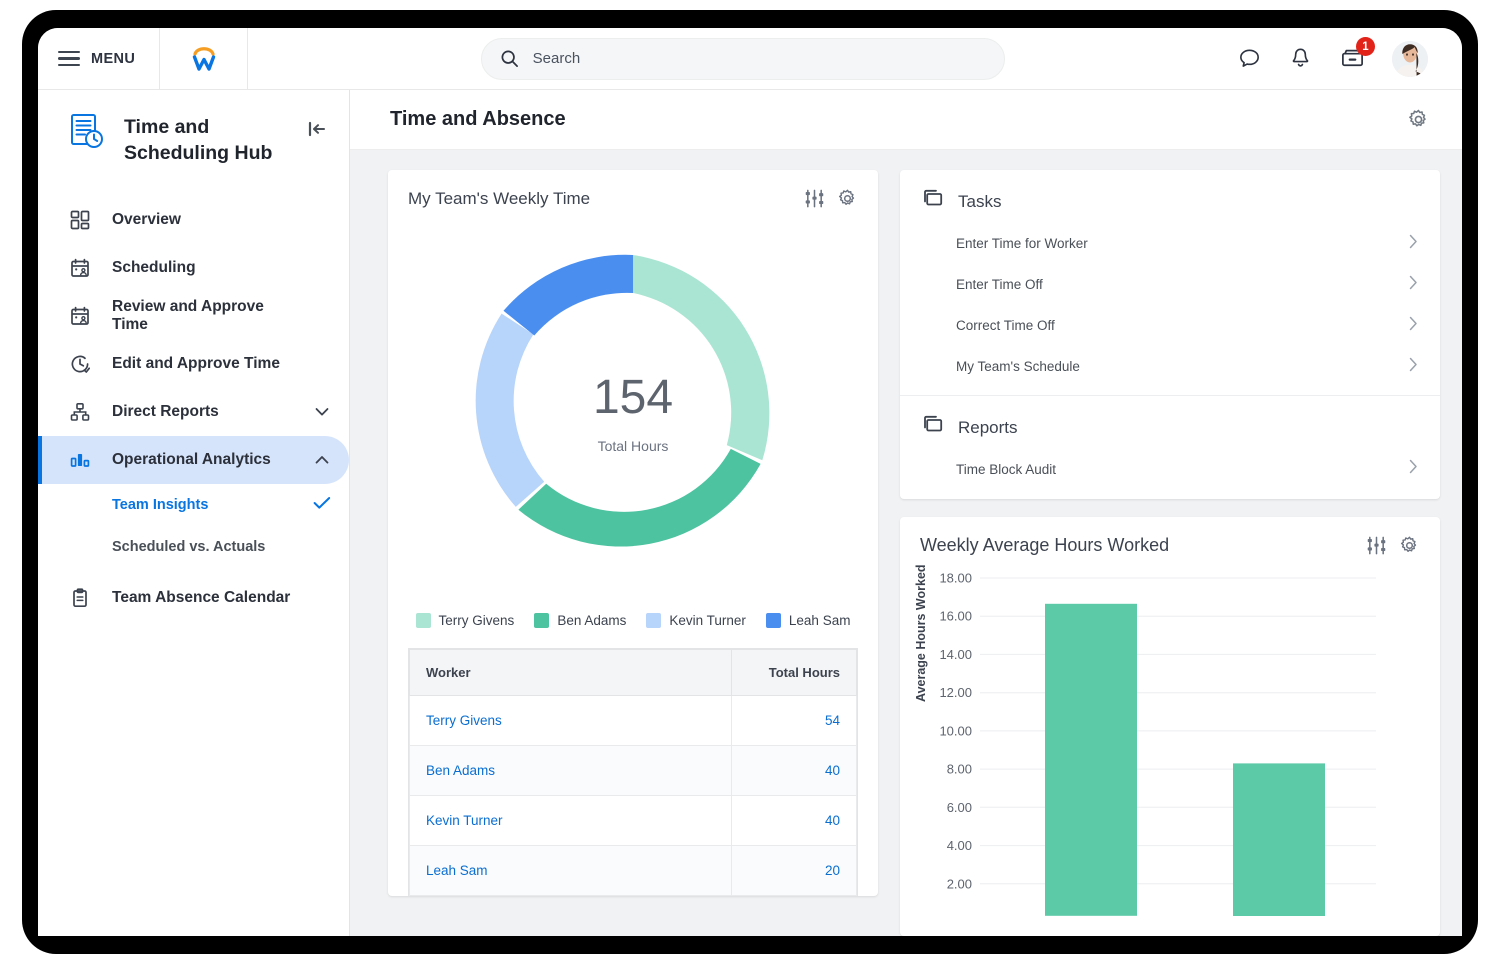 This screenshot has height=962, width=1500. I want to click on sidebar-item-label: Review and Approve Time, so click(188, 316).